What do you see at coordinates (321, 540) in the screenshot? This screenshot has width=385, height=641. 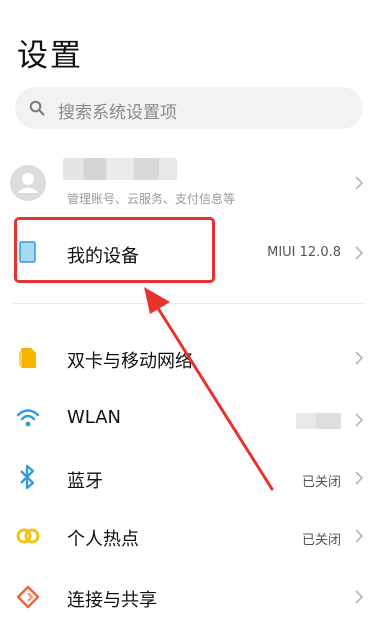 I see `hotspot-status: 已关闭` at bounding box center [321, 540].